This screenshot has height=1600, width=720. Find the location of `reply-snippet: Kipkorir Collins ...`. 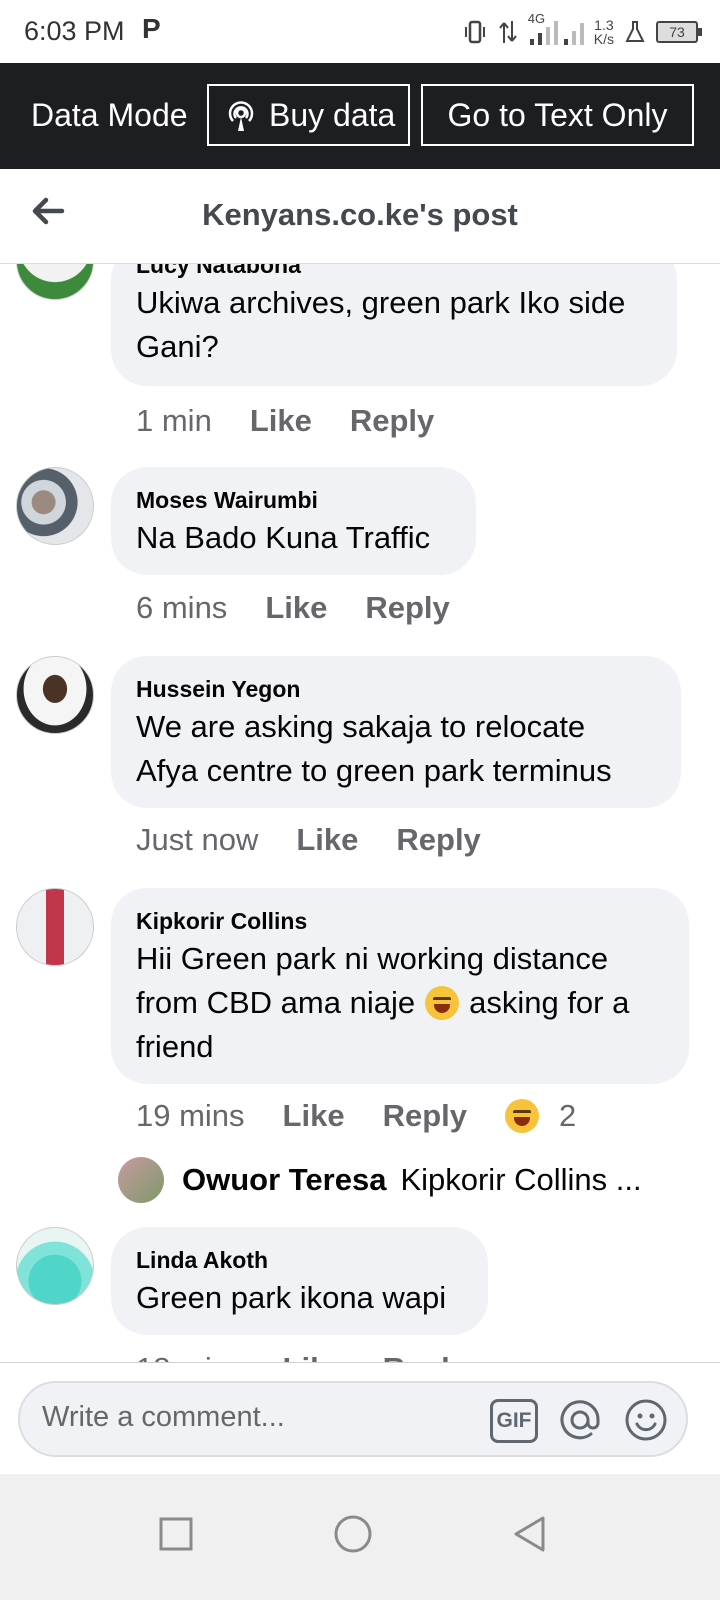

reply-snippet: Kipkorir Collins ... is located at coordinates (521, 1179).